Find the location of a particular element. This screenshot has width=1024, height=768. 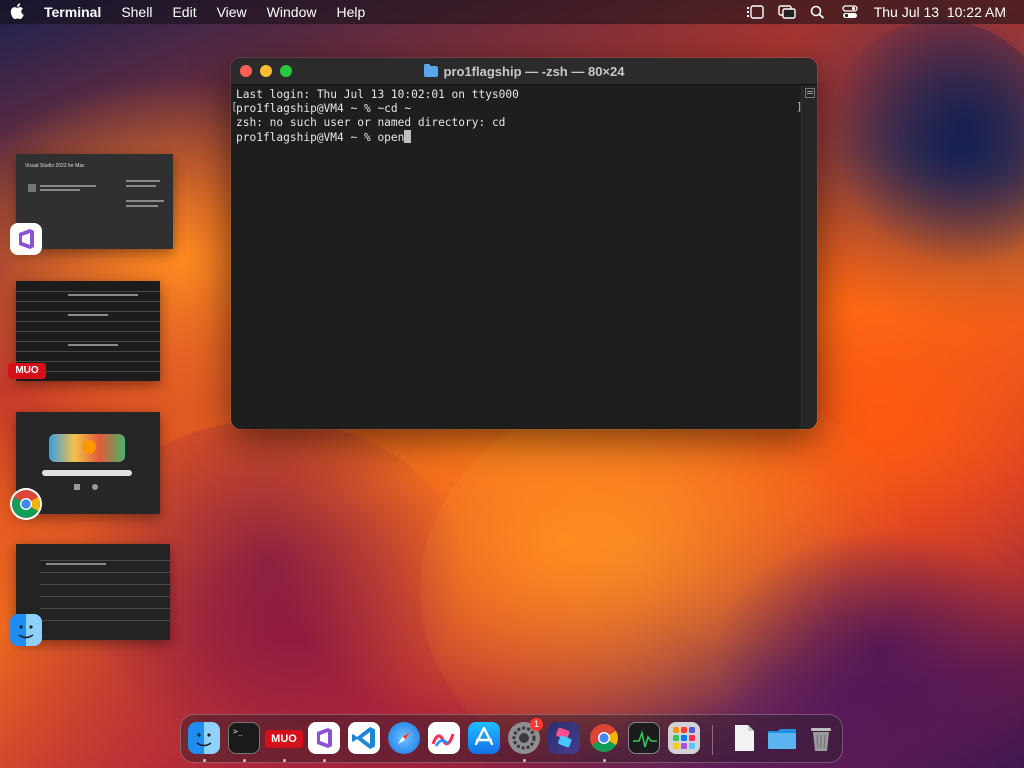

dock-app-store is located at coordinates (484, 738).